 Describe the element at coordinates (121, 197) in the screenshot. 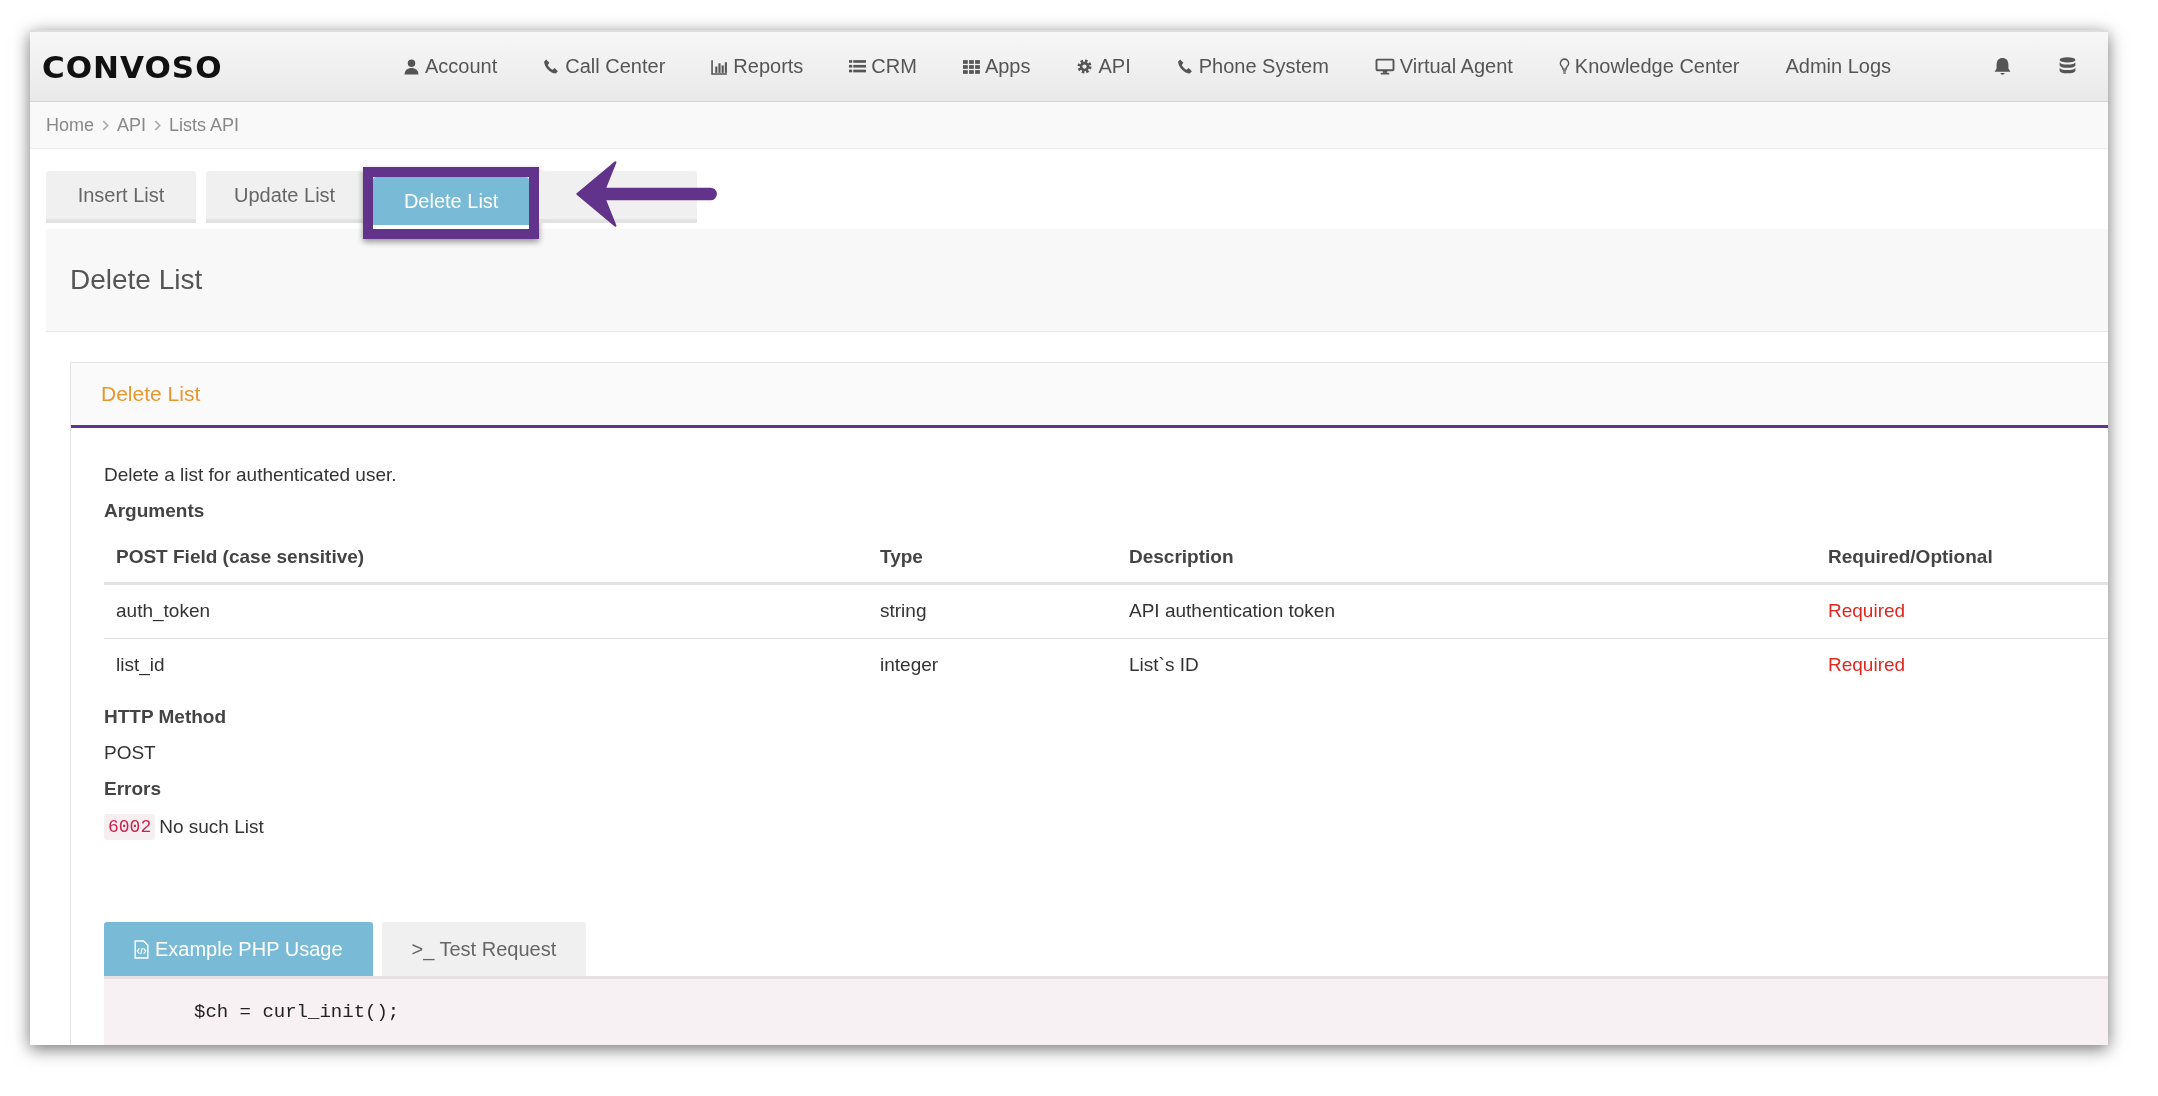

I see `tab: Insert List` at that location.